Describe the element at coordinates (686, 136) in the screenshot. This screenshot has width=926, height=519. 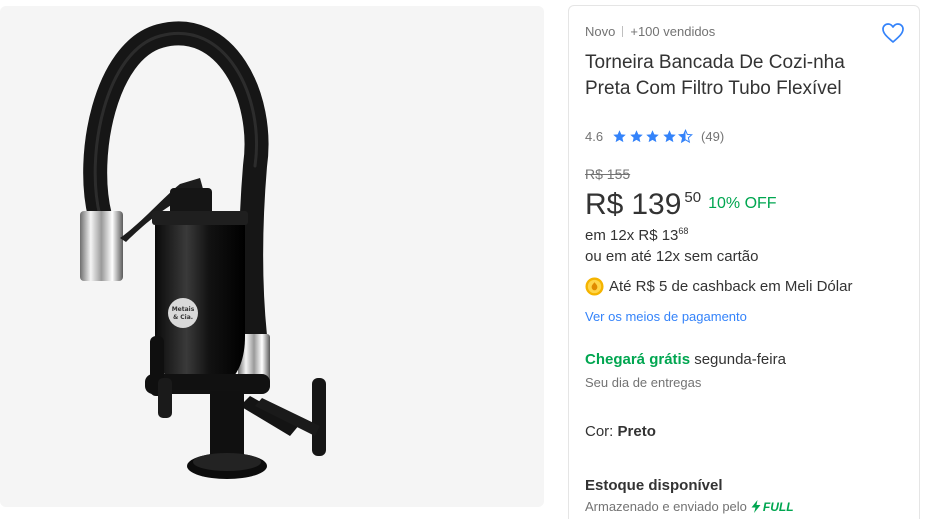
I see `star-half-icon` at that location.